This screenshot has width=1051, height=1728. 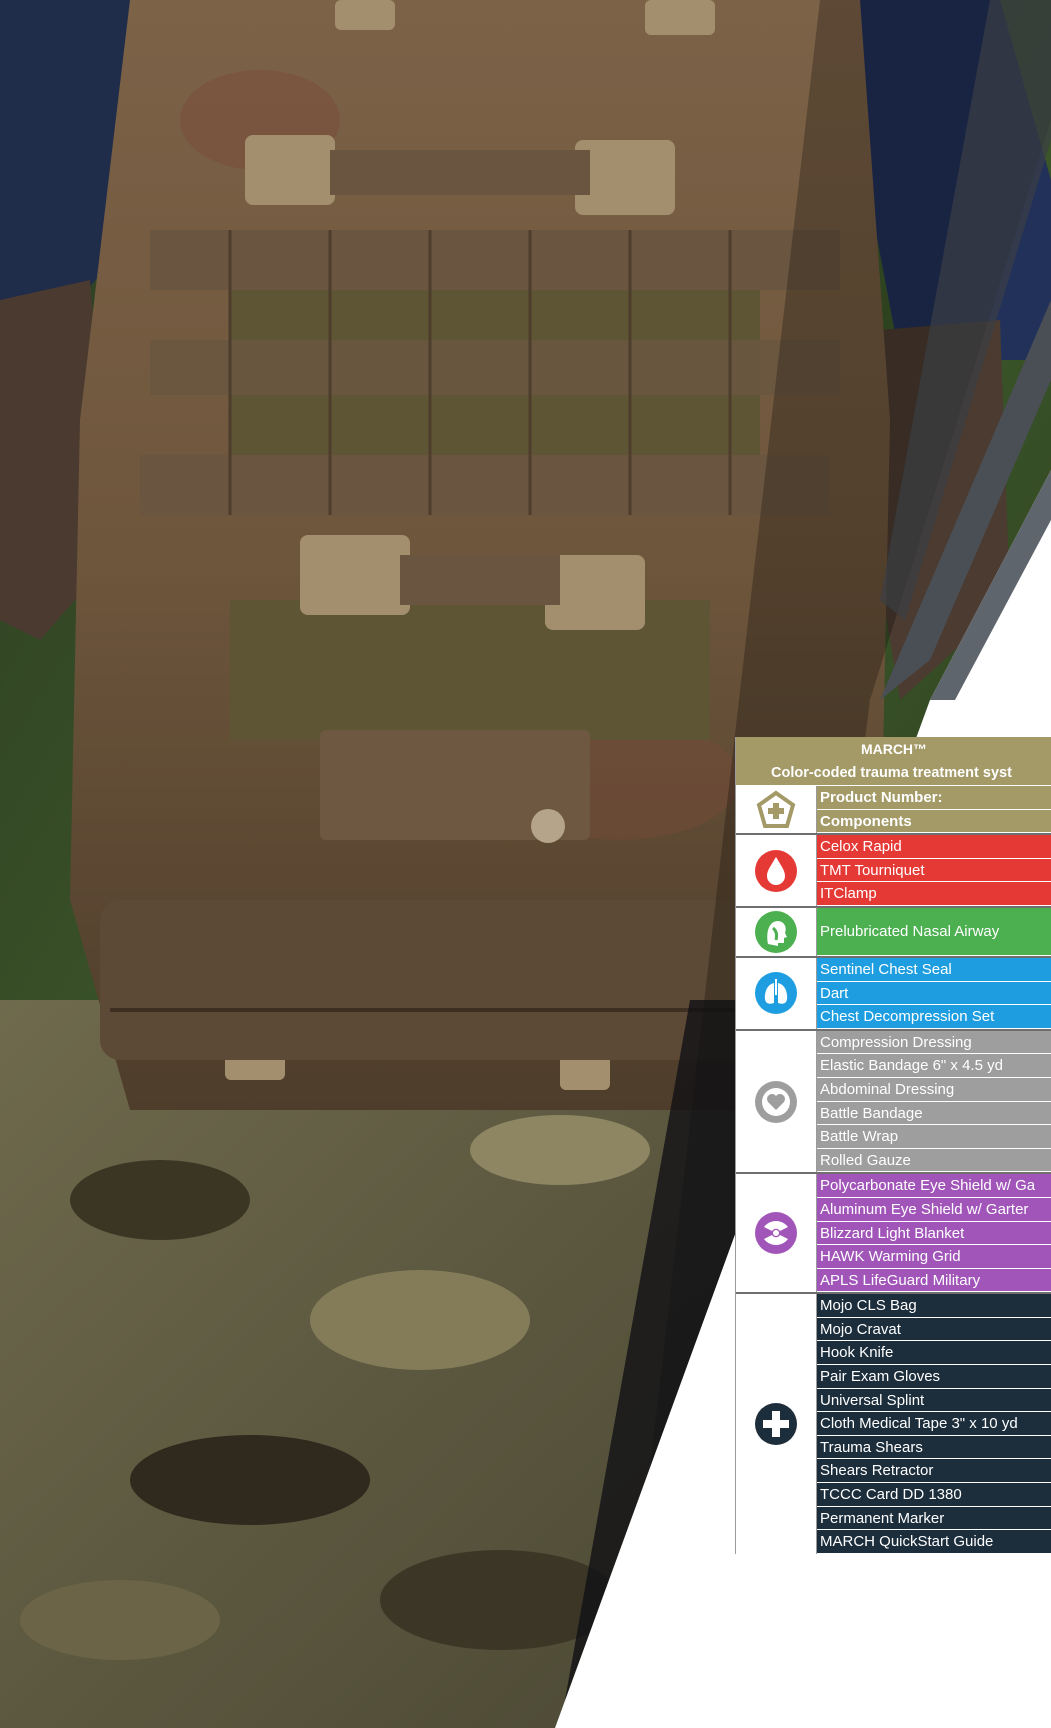 I want to click on component-row: Battle Wrap, so click(x=934, y=1137).